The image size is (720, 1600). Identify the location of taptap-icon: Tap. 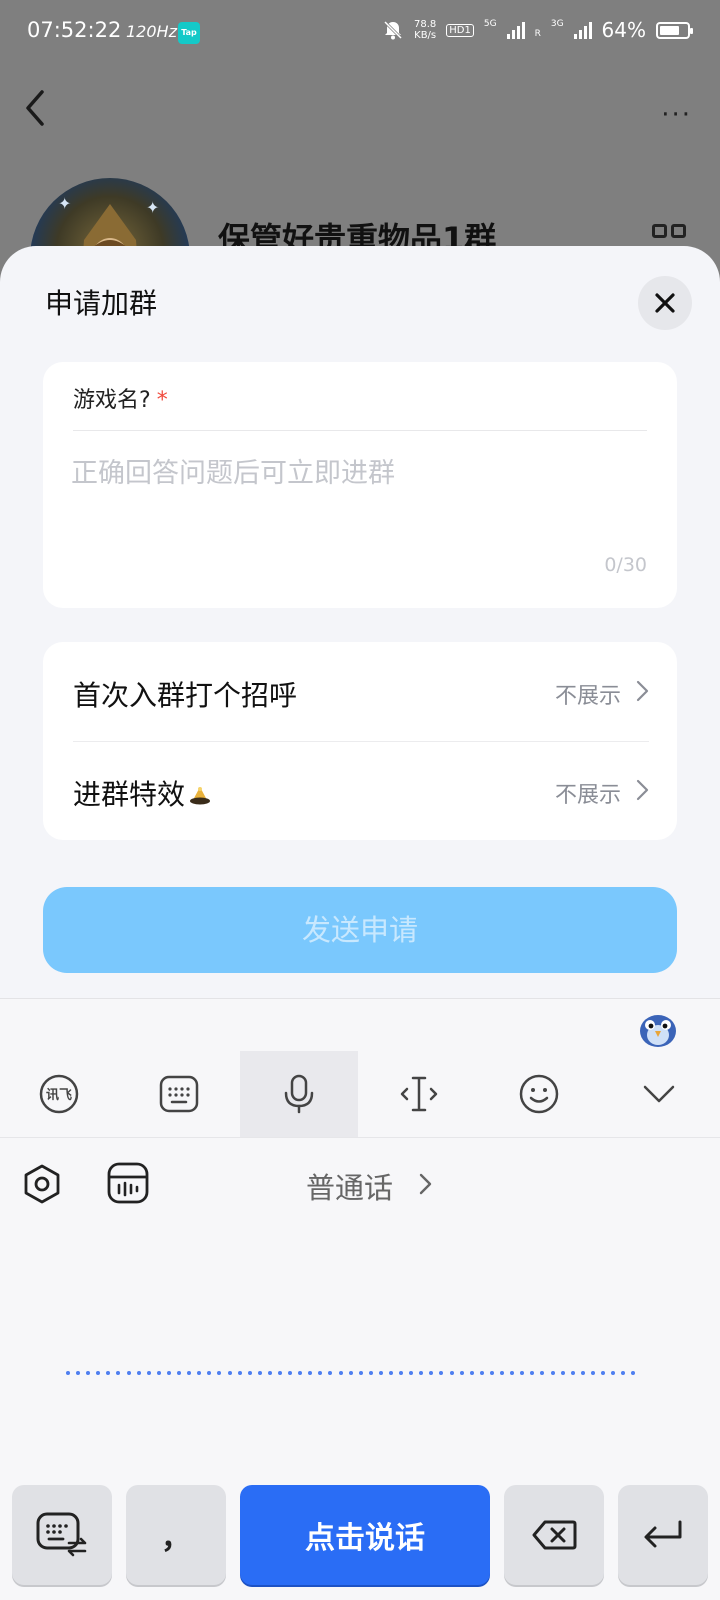
(189, 33).